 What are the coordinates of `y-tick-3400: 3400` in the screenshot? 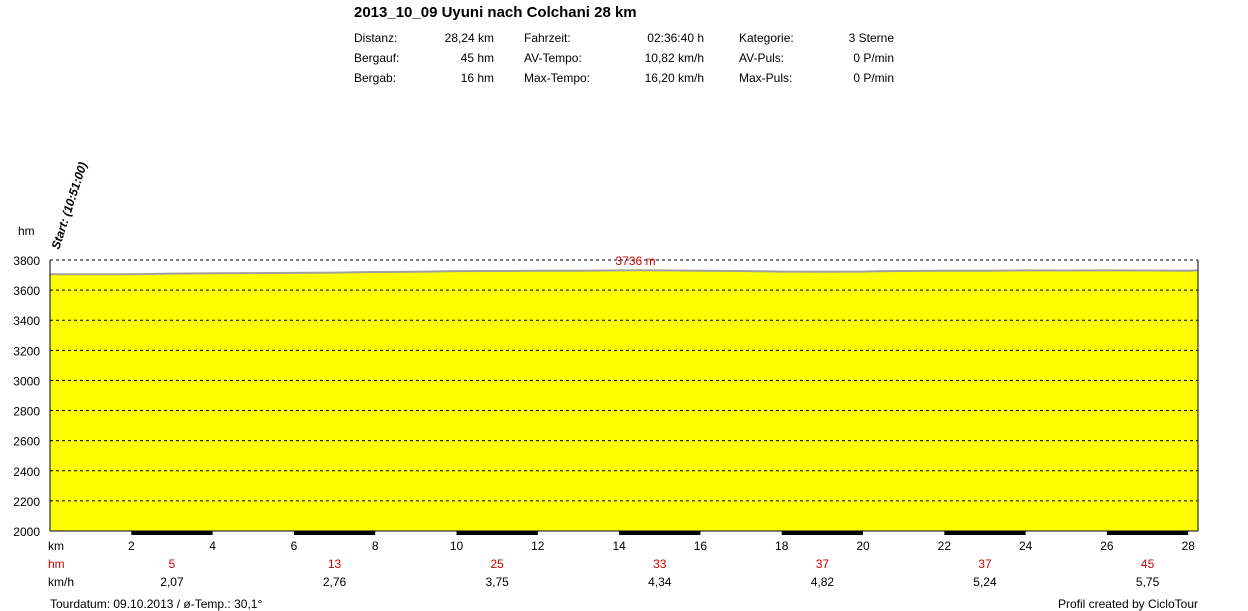 It's located at (26, 321).